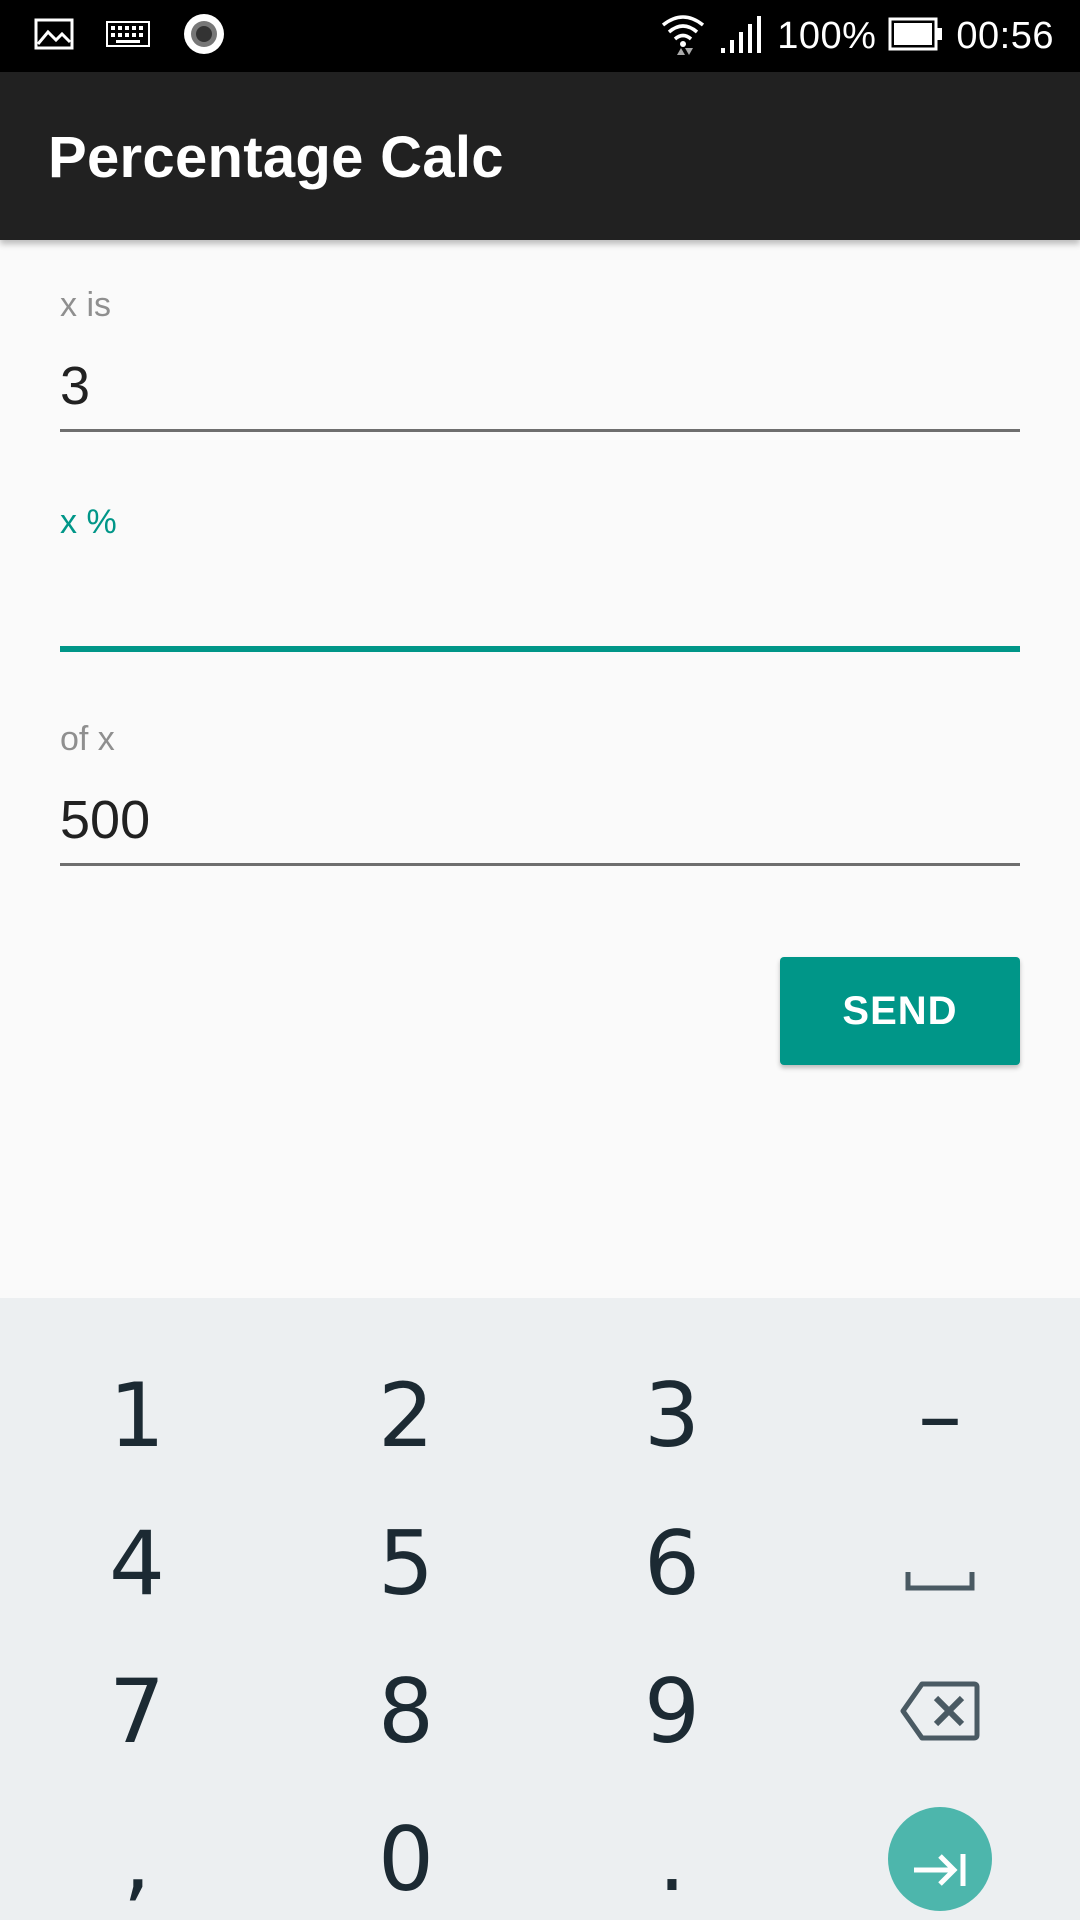 The height and width of the screenshot is (1920, 1080). What do you see at coordinates (406, 1711) in the screenshot?
I see `key-8: 8` at bounding box center [406, 1711].